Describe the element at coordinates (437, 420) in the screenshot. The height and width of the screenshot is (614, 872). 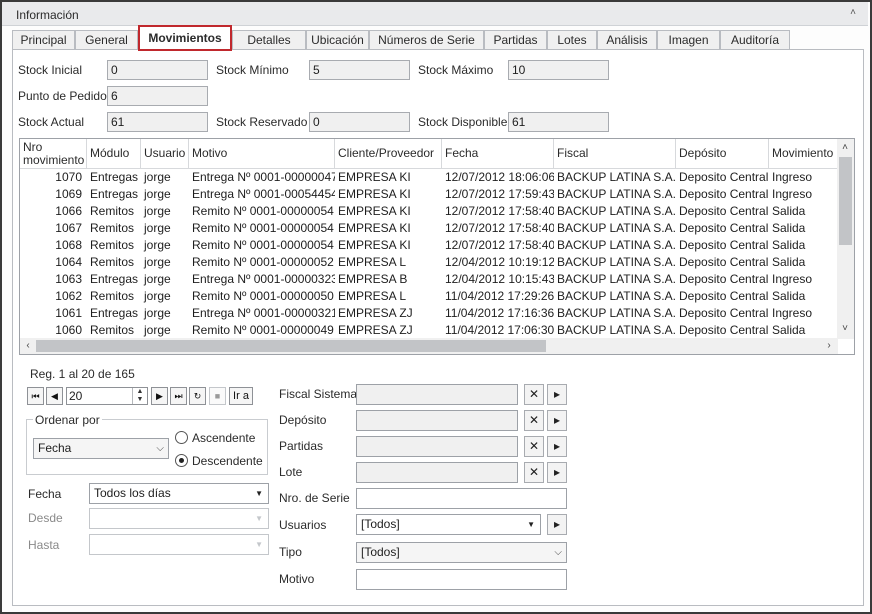
I see `deposito-field` at that location.